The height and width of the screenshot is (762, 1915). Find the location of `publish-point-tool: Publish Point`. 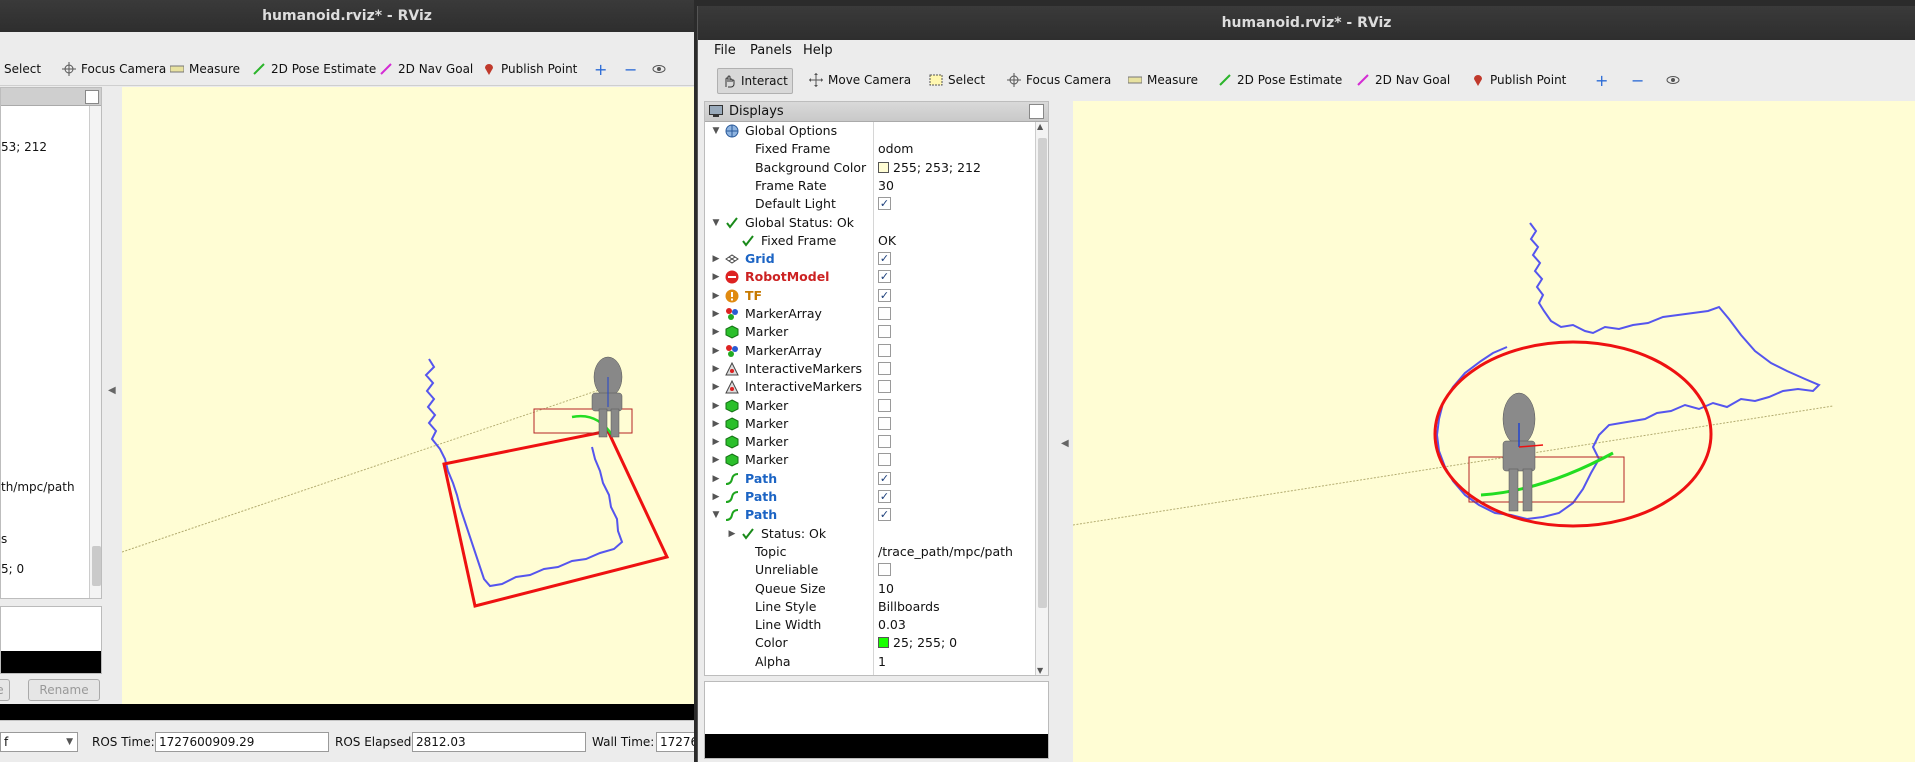

publish-point-tool: Publish Point is located at coordinates (1518, 80).